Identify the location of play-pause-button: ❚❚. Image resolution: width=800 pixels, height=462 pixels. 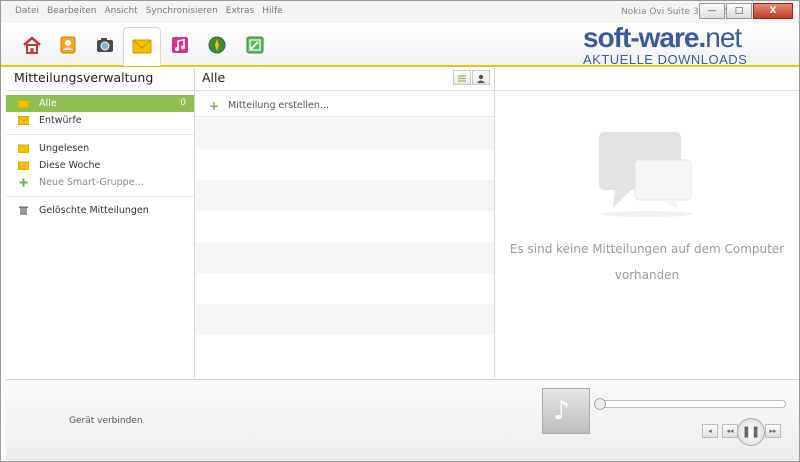
(751, 432).